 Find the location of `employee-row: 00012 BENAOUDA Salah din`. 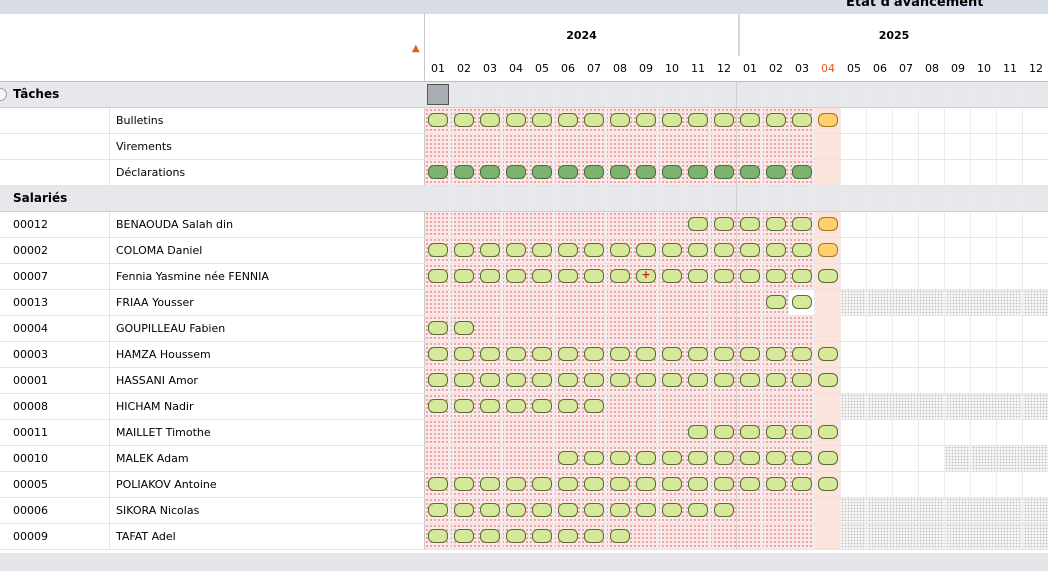

employee-row: 00012 BENAOUDA Salah din is located at coordinates (524, 225).